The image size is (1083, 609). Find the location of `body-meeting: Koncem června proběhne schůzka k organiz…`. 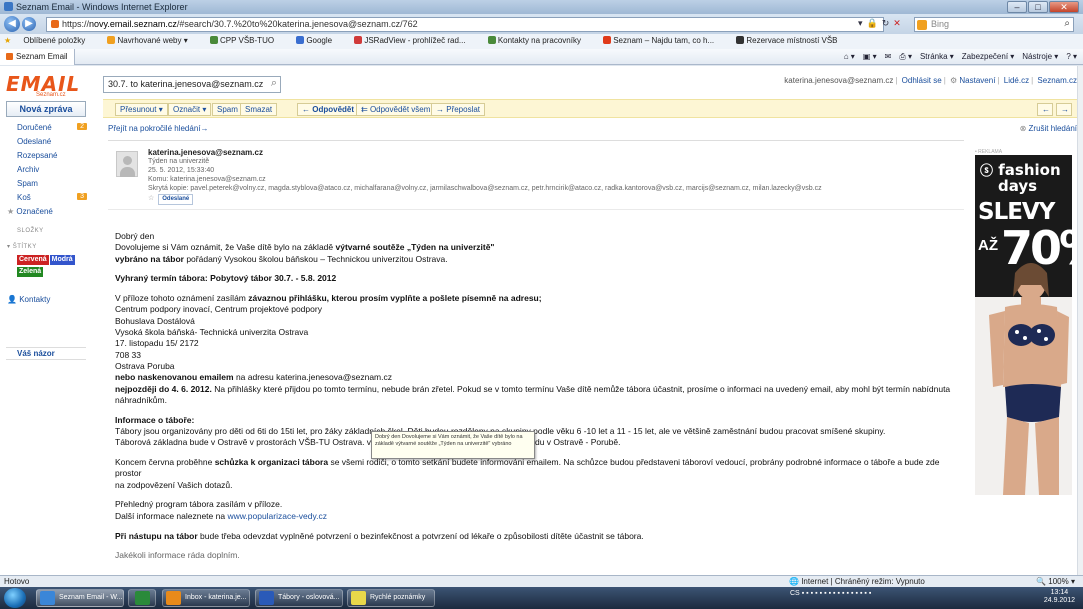

body-meeting: Koncem června proběhne schůzka k organiz… is located at coordinates (527, 468).